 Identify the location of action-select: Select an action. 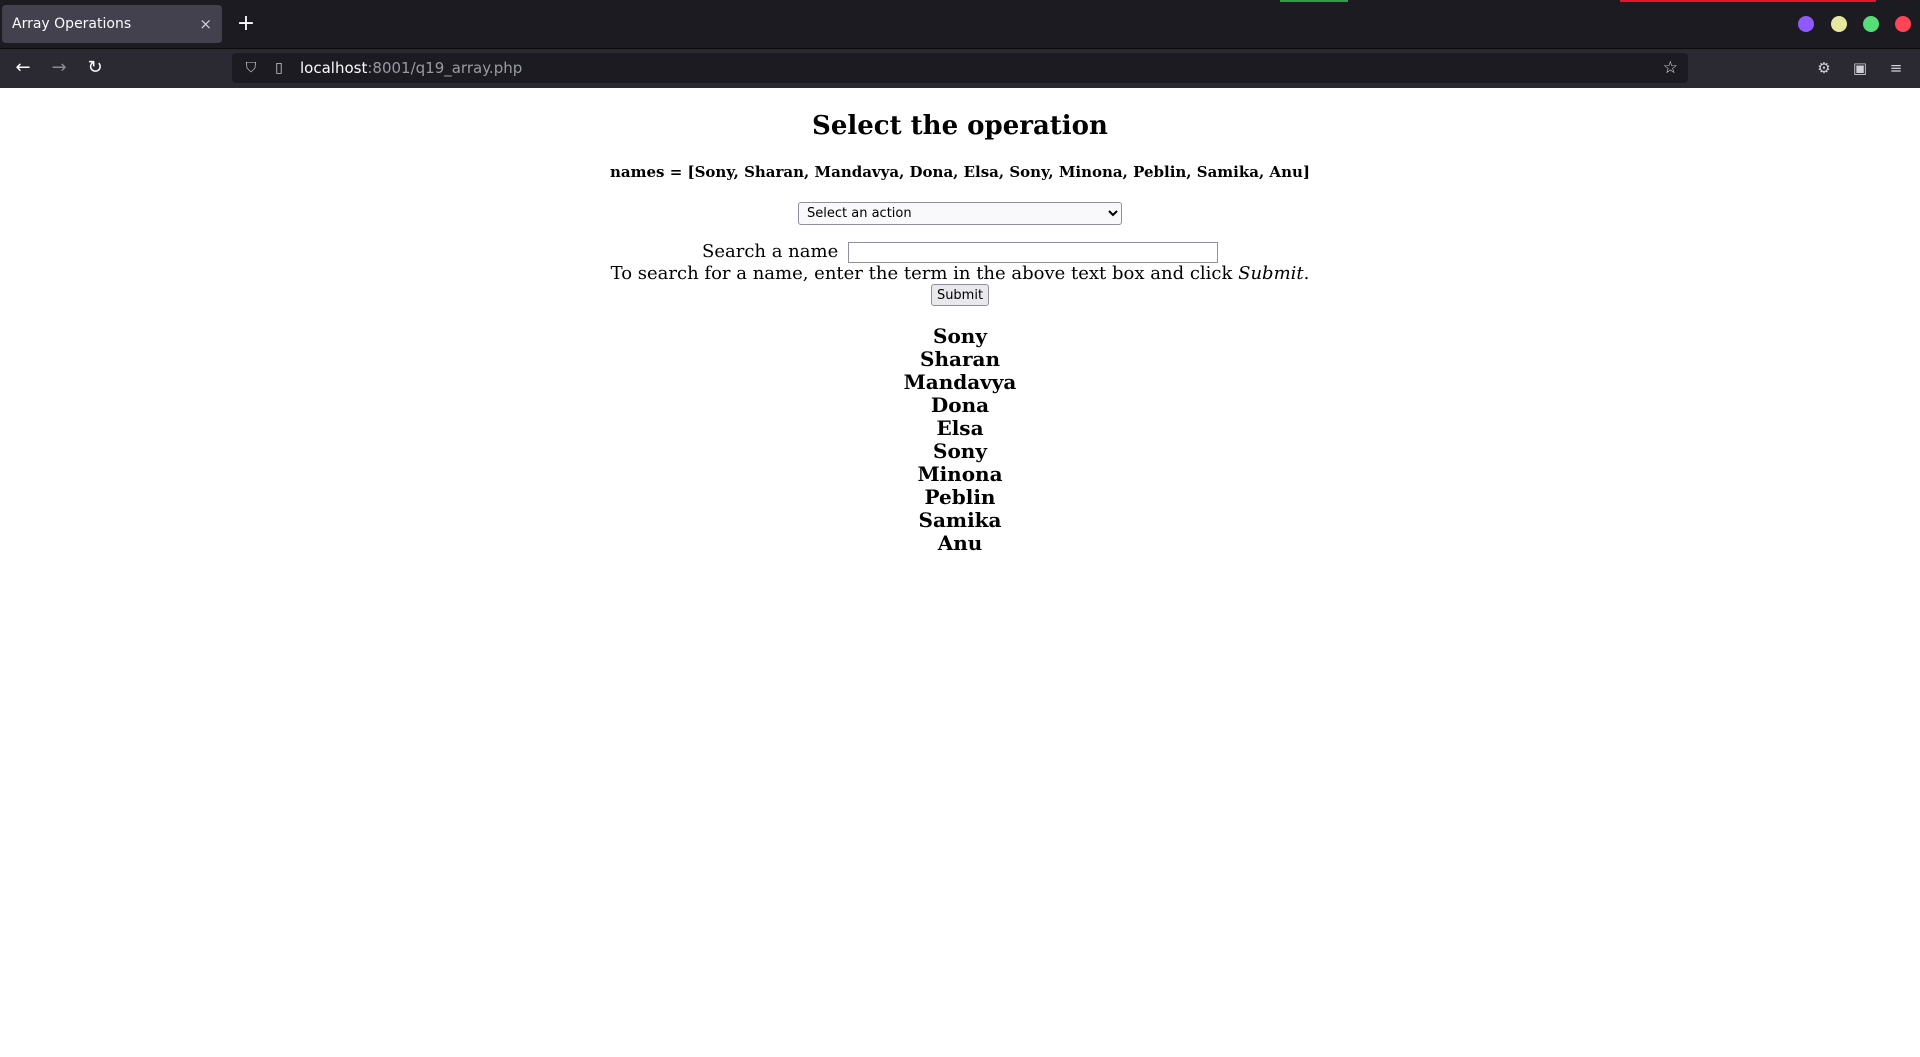
(960, 213).